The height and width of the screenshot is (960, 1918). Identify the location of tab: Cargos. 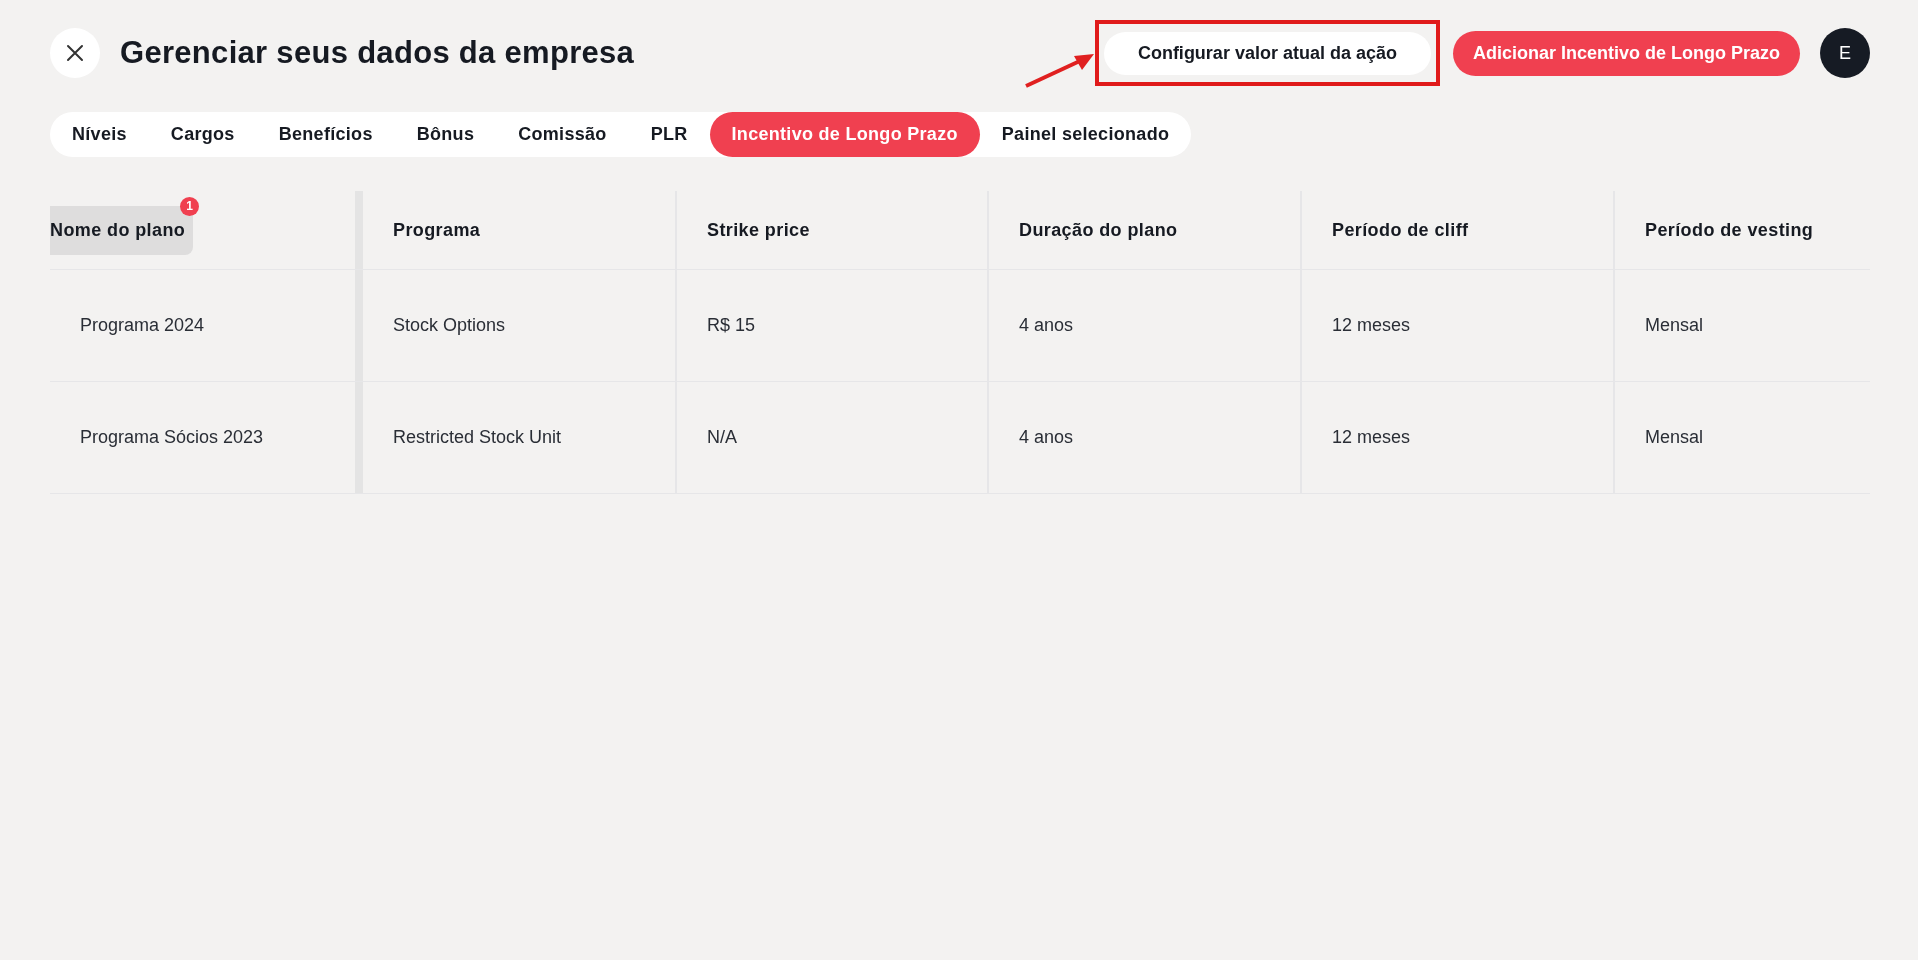
(202, 134).